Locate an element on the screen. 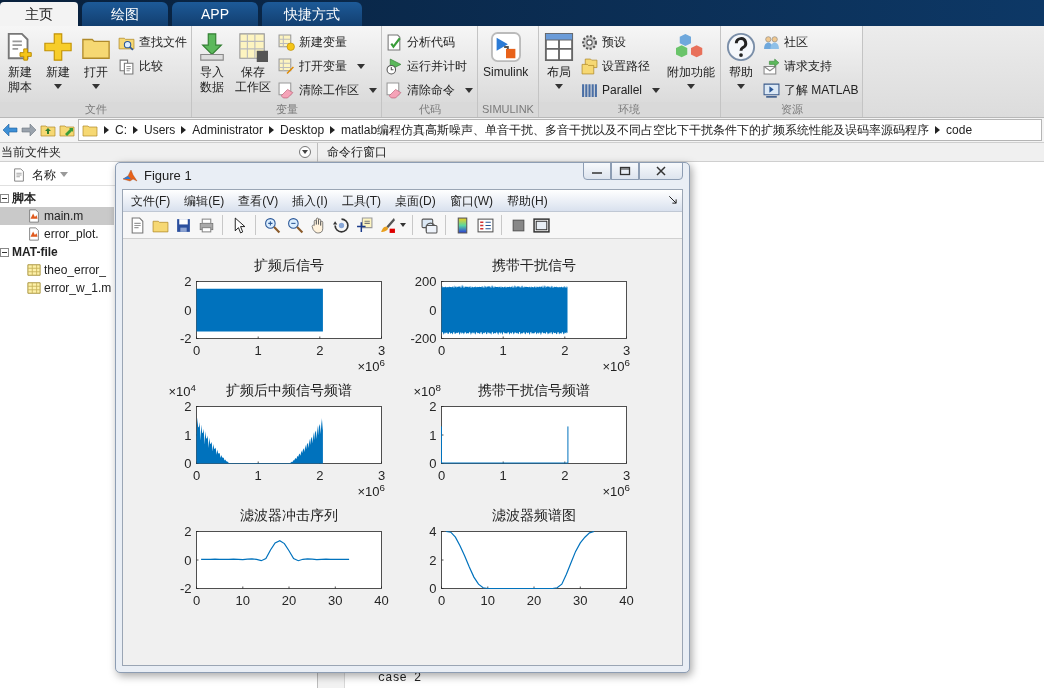 The height and width of the screenshot is (688, 1044). ribbon-button: Simulink is located at coordinates (506, 66).